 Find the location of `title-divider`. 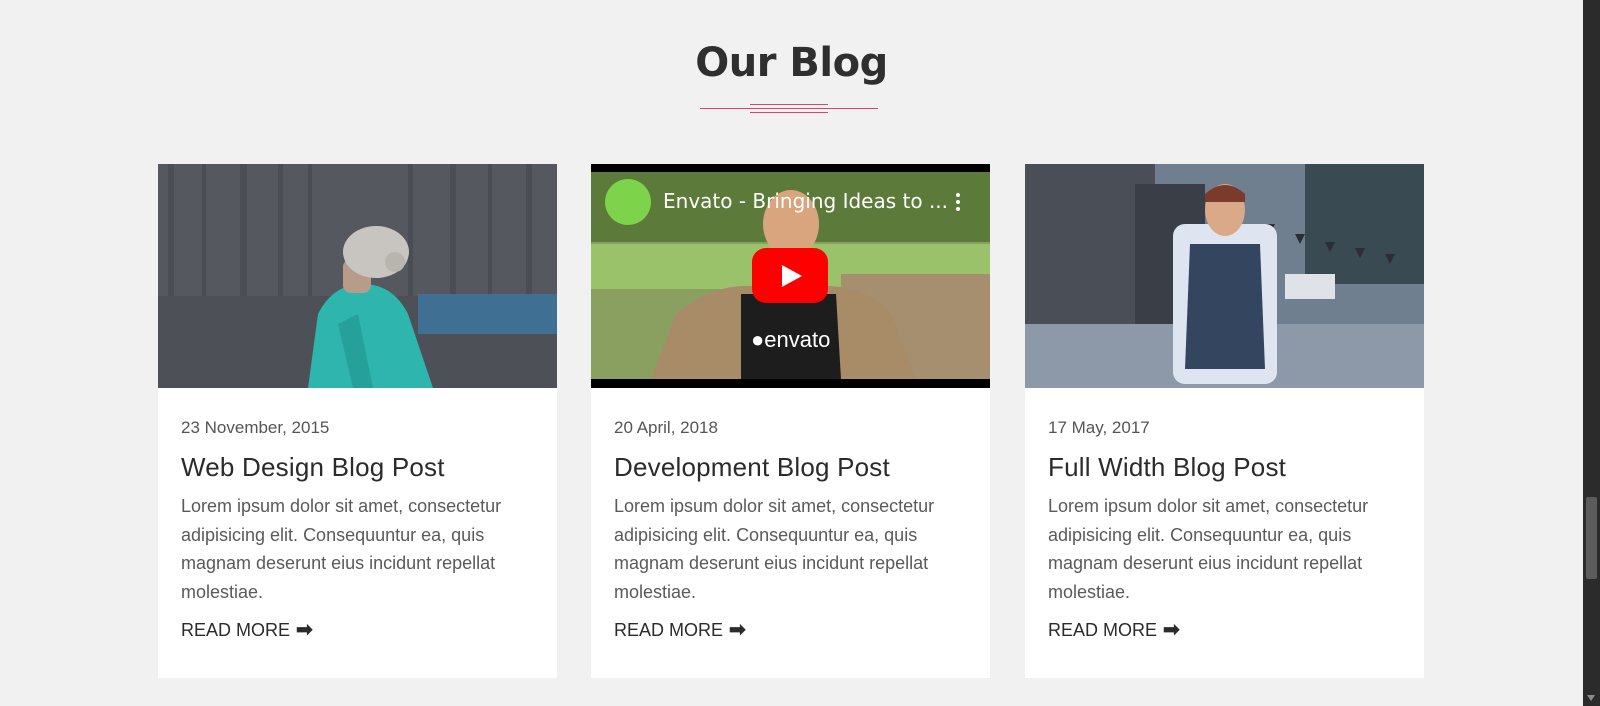

title-divider is located at coordinates (790, 112).